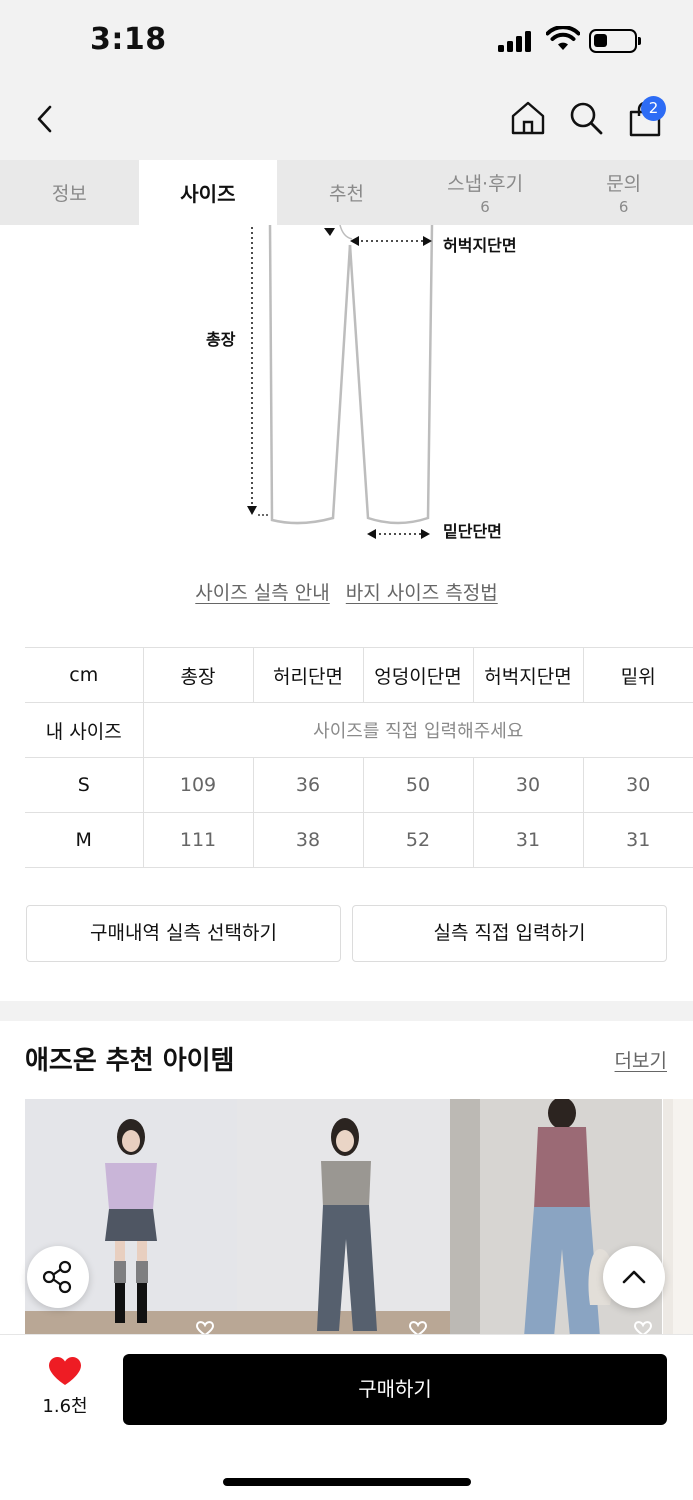 Image resolution: width=693 pixels, height=1500 pixels. Describe the element at coordinates (84, 675) in the screenshot. I see `table-header-cell: cm` at that location.